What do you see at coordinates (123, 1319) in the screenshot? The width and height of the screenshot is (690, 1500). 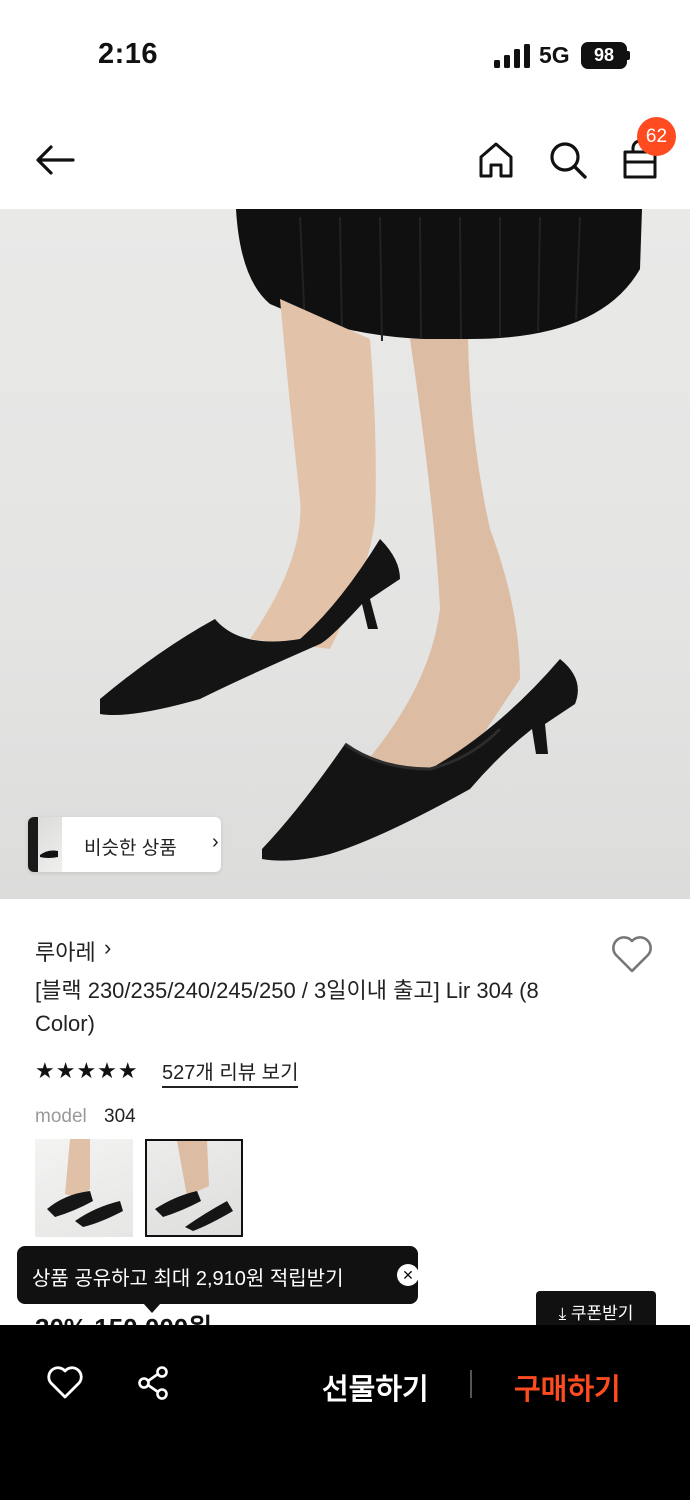 I see `price-text: 30% 150,000원` at bounding box center [123, 1319].